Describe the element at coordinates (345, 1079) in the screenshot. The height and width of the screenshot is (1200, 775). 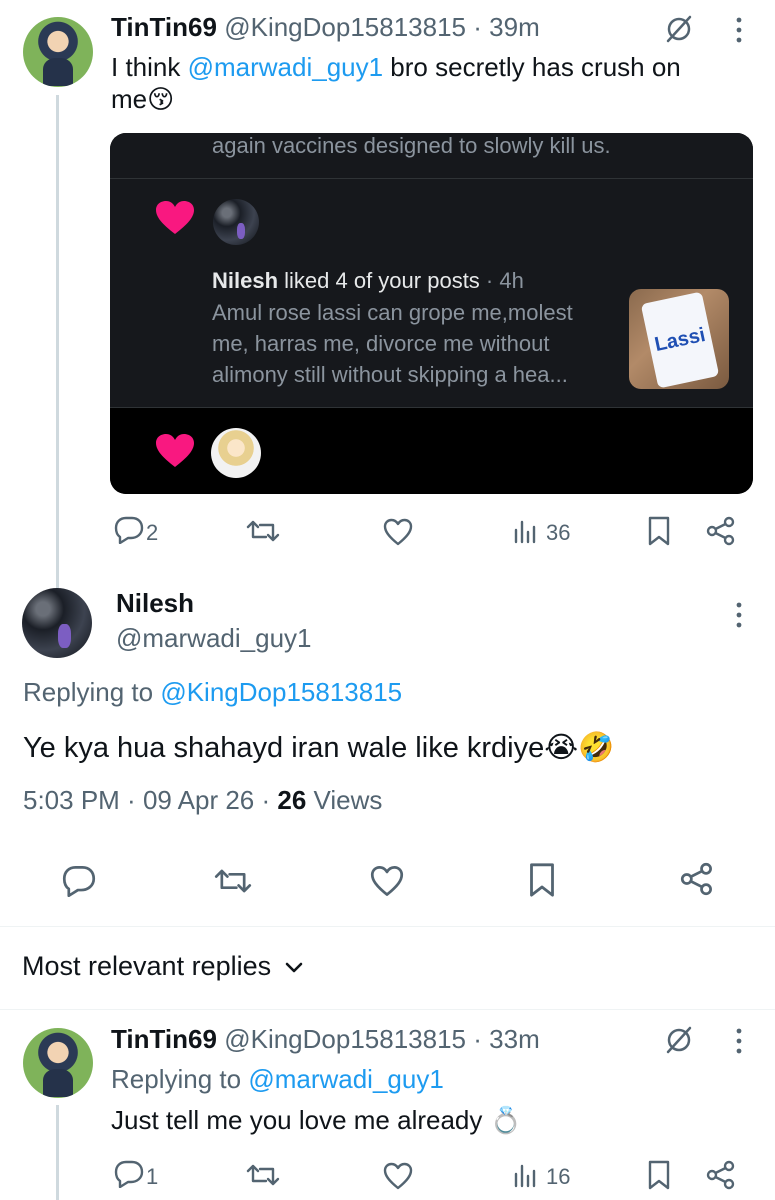
I see `replying-mention: @marwadi_guy1` at that location.